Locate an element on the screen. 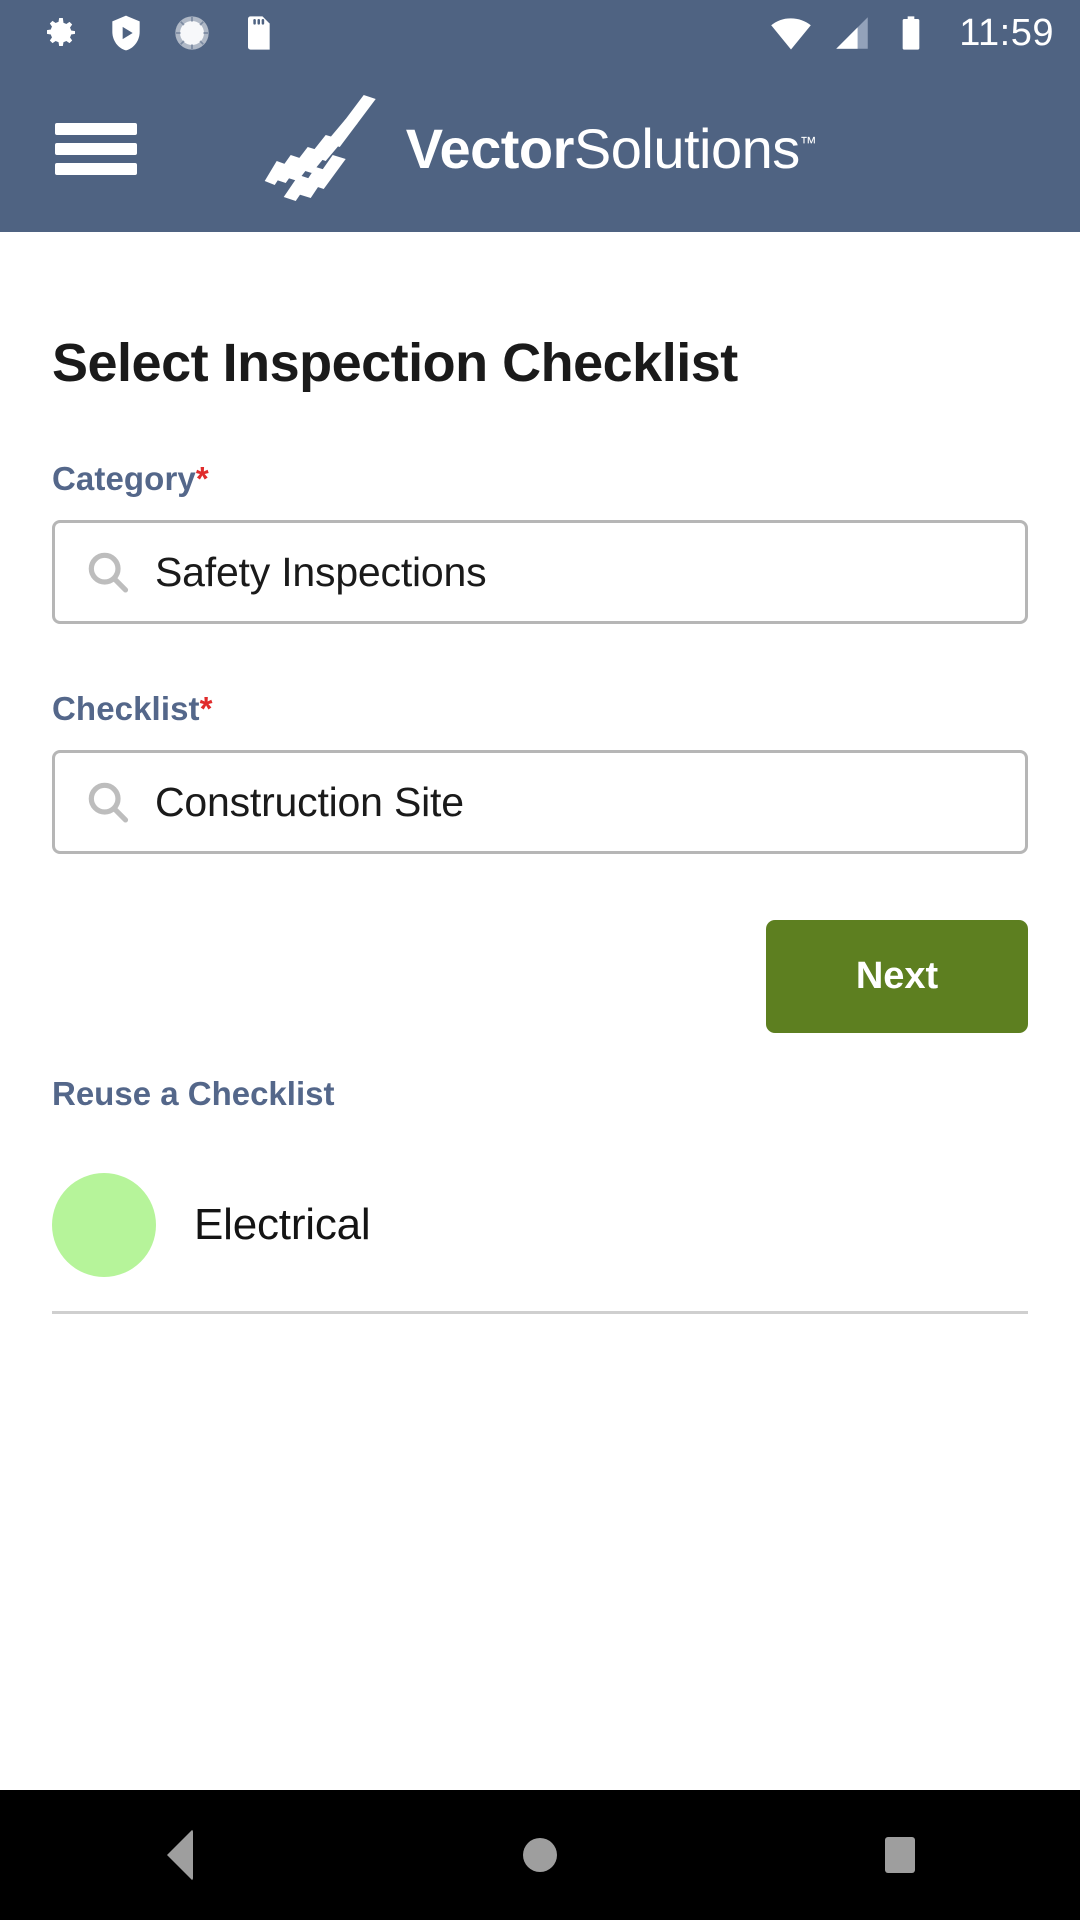 Image resolution: width=1080 pixels, height=1920 pixels. checklist-label-text: Checklist is located at coordinates (126, 708).